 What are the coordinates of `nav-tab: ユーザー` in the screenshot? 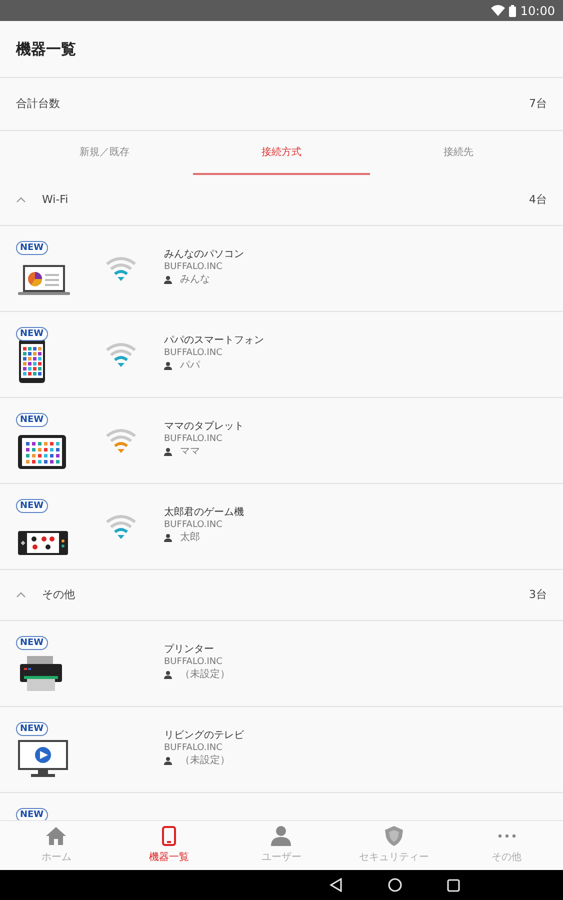 It's located at (281, 845).